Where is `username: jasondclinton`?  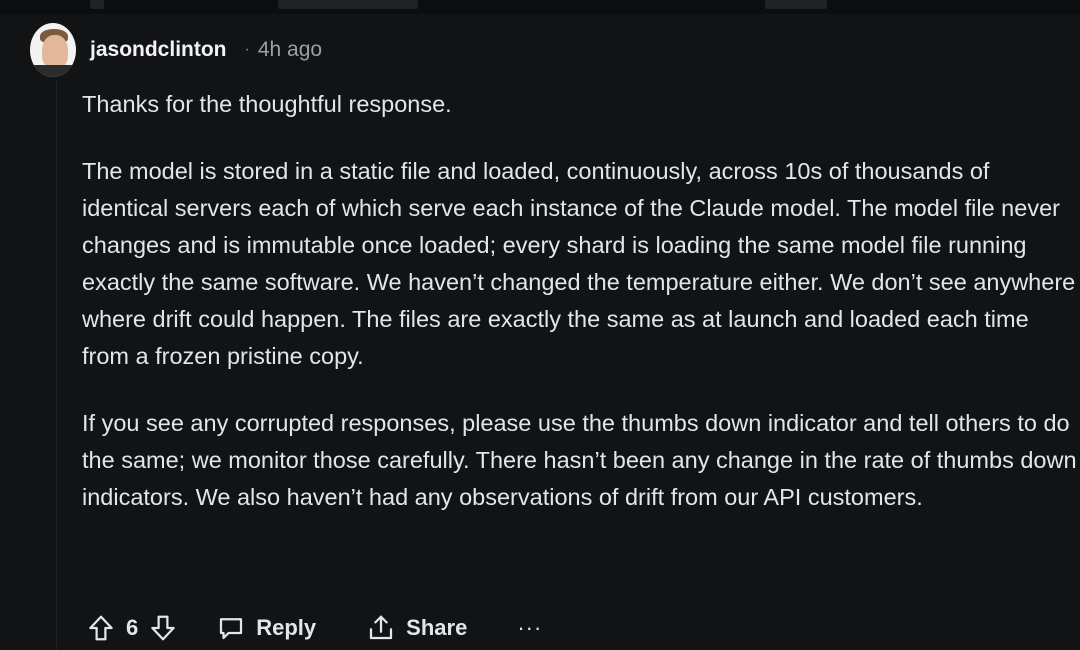
username: jasondclinton is located at coordinates (158, 50).